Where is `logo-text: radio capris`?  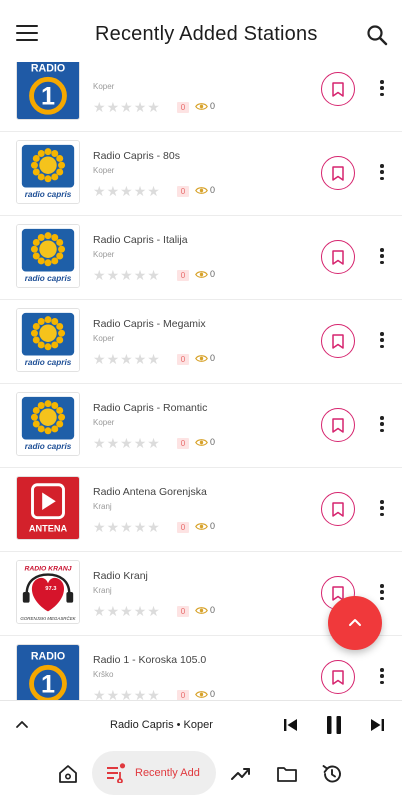
logo-text: radio capris is located at coordinates (48, 362).